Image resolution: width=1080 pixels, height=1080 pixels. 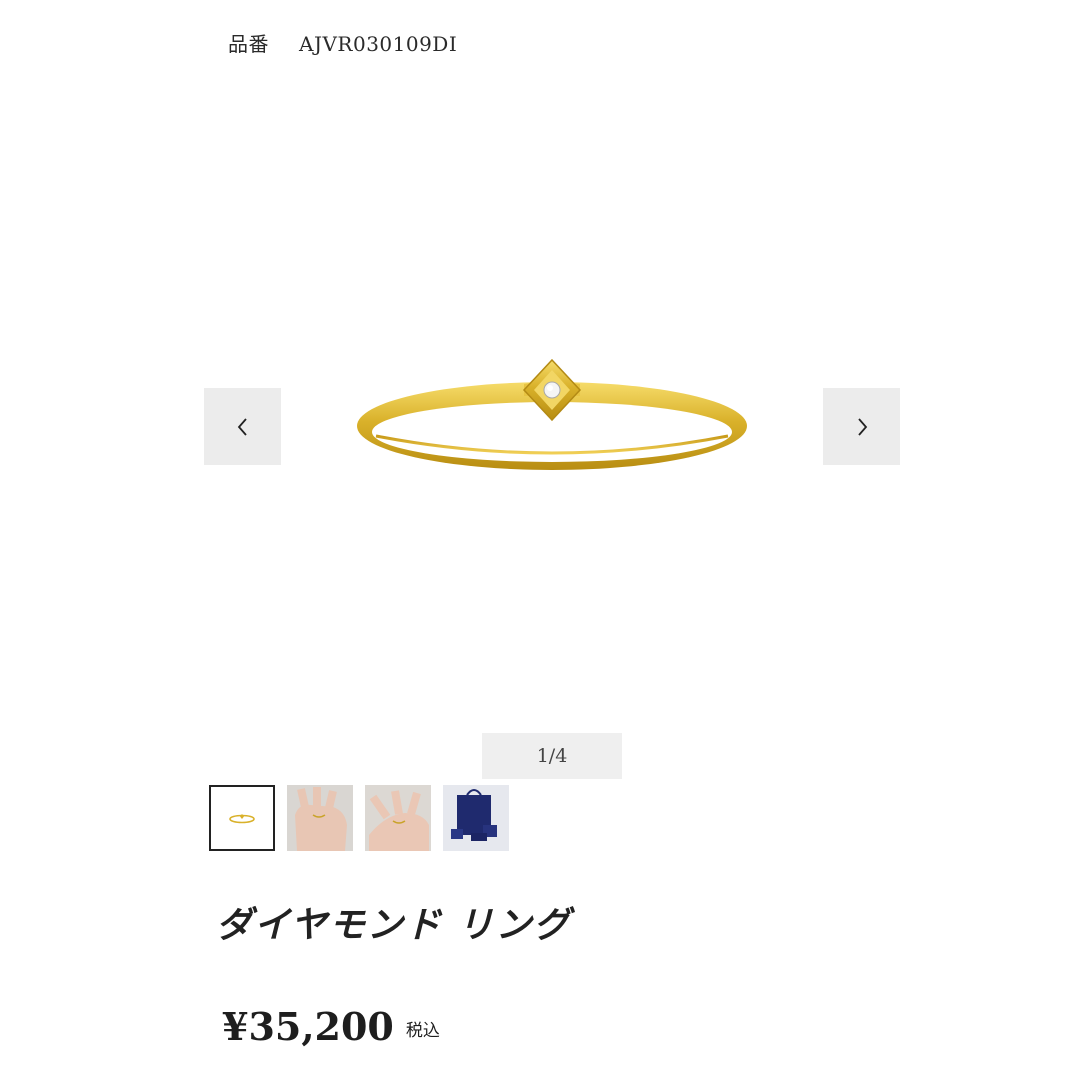 I want to click on previous-image-button, so click(x=242, y=426).